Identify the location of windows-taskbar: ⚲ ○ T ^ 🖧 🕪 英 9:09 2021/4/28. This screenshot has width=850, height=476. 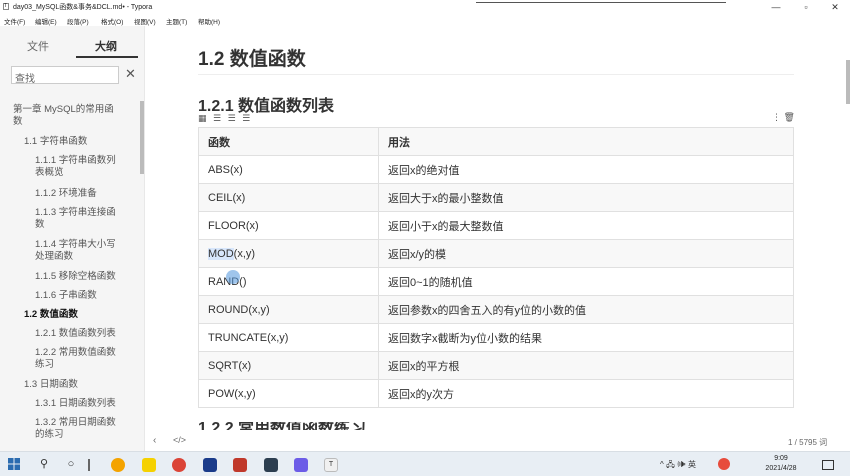
(425, 463).